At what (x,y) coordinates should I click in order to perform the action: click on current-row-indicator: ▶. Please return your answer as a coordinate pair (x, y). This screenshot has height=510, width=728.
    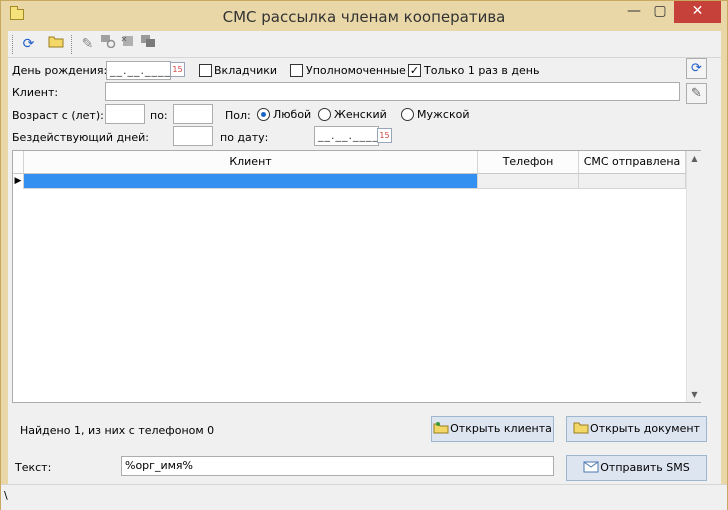
    Looking at the image, I should click on (18, 181).